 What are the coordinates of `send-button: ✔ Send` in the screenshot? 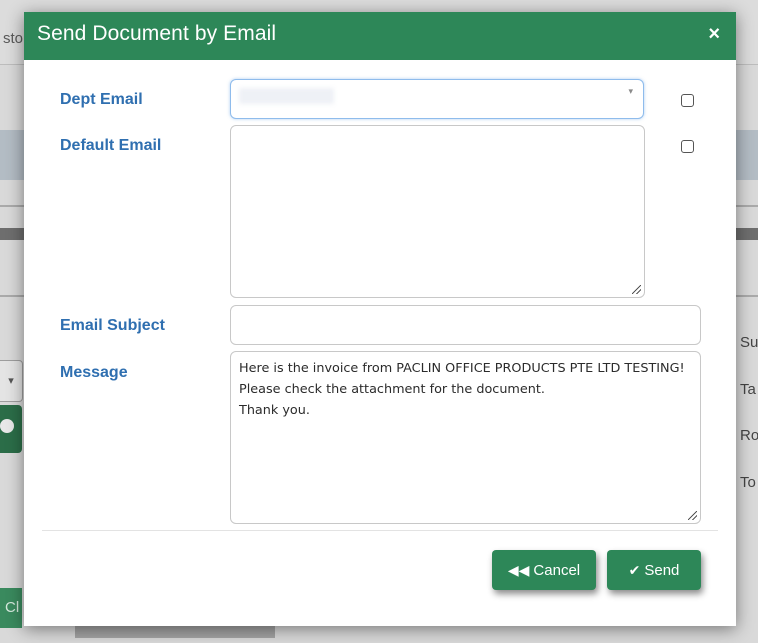 It's located at (654, 570).